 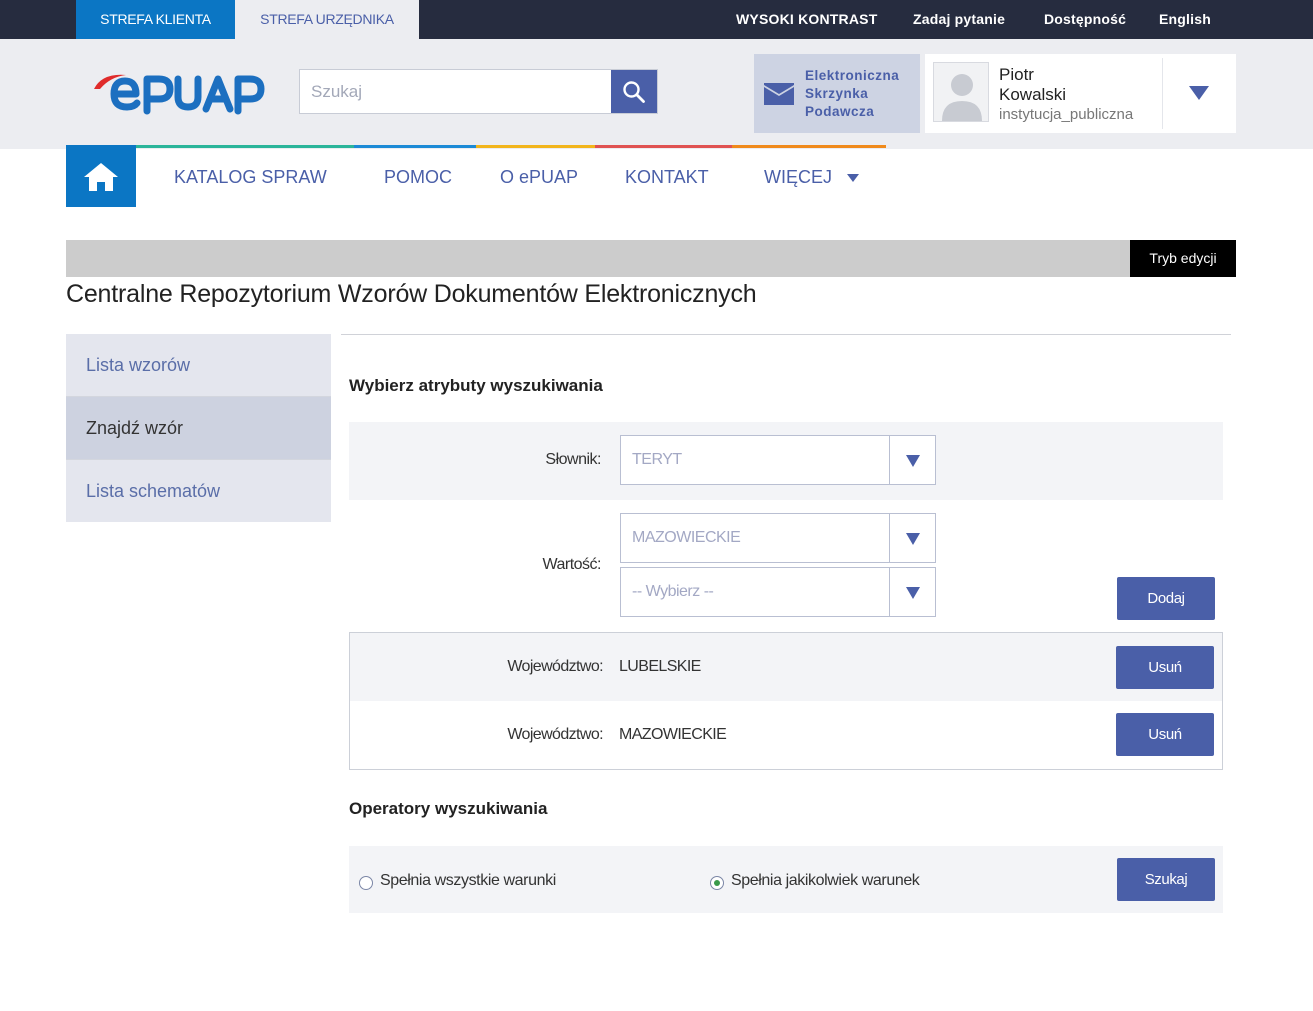 What do you see at coordinates (660, 666) in the screenshot?
I see `attribute-value: LUBELSKIE` at bounding box center [660, 666].